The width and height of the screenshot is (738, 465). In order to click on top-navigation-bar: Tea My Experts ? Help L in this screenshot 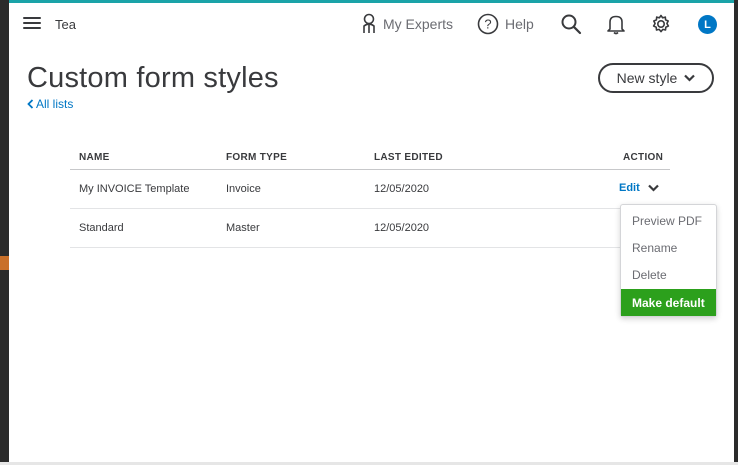, I will do `click(371, 24)`.